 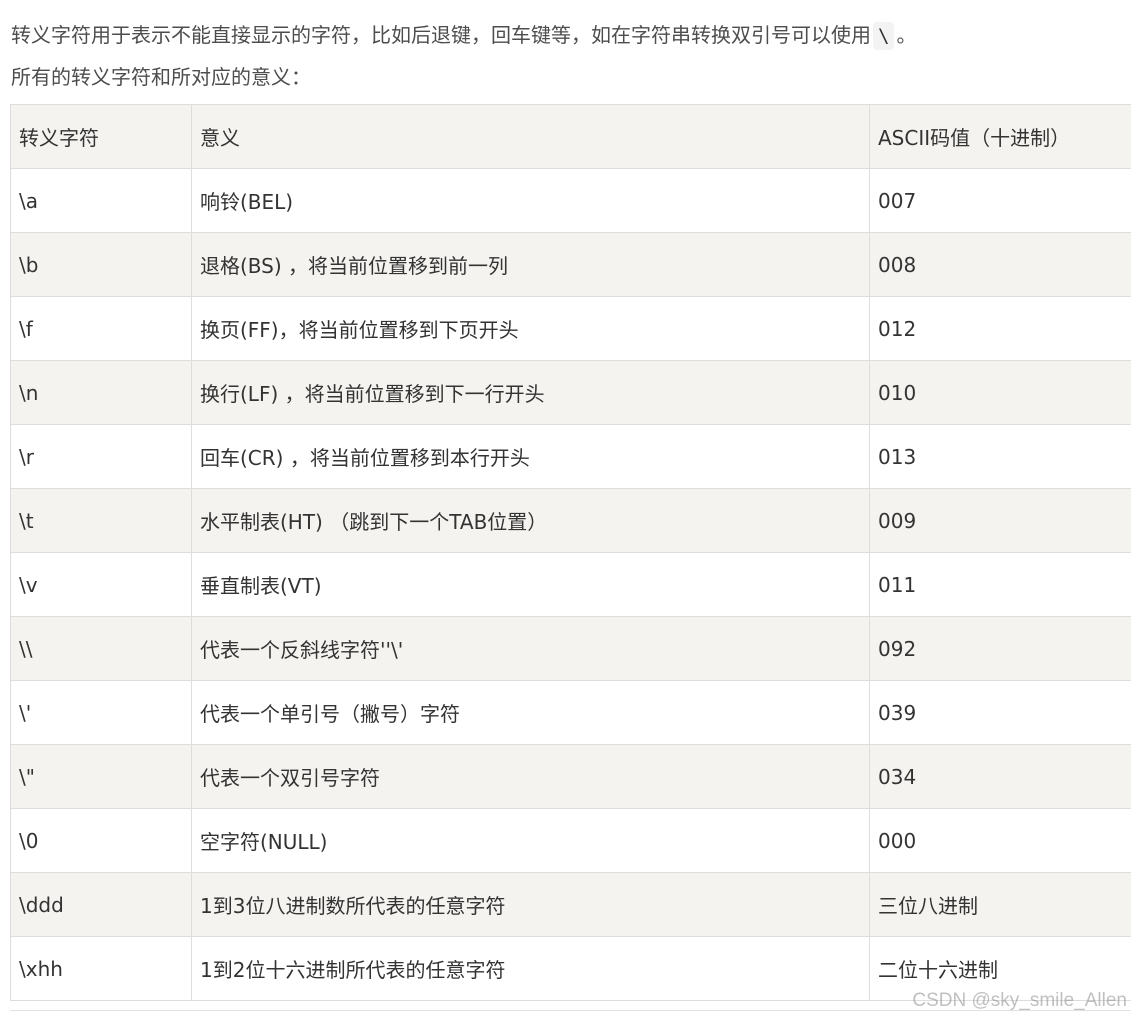 What do you see at coordinates (101, 200) in the screenshot?
I see `cell-escape: \a` at bounding box center [101, 200].